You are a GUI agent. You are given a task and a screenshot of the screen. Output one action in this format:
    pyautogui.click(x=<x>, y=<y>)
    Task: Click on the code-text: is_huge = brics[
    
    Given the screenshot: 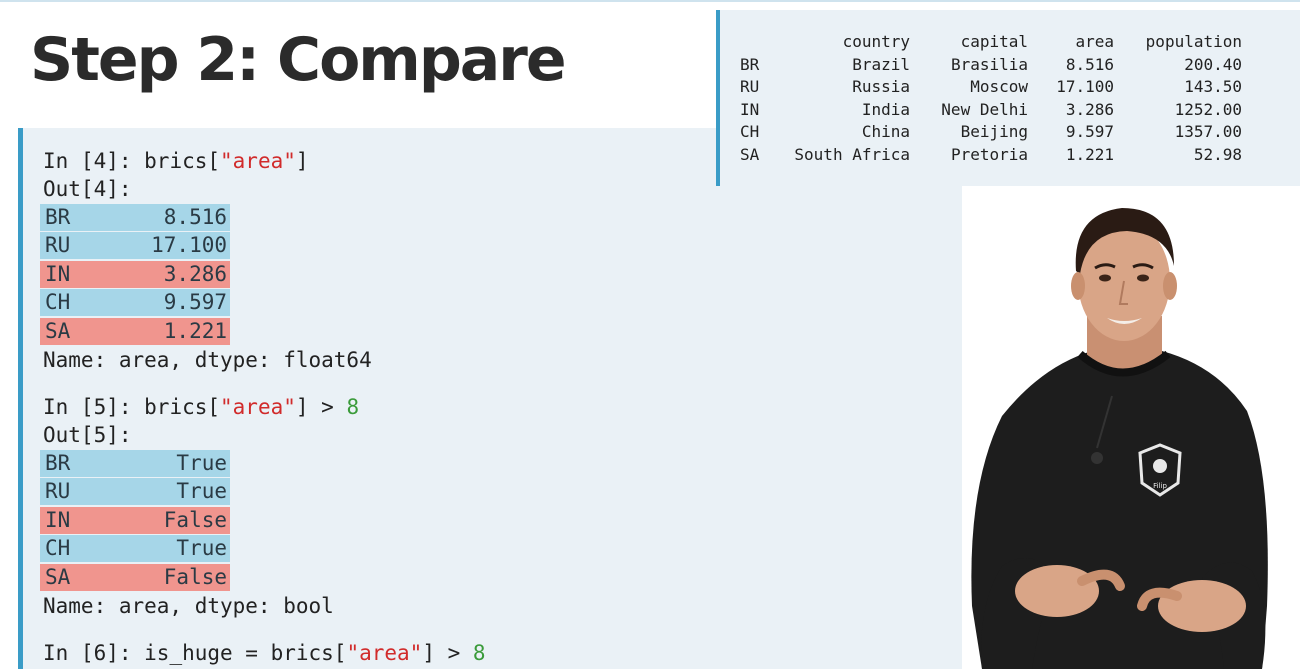 What is the action you would take?
    pyautogui.click(x=245, y=653)
    